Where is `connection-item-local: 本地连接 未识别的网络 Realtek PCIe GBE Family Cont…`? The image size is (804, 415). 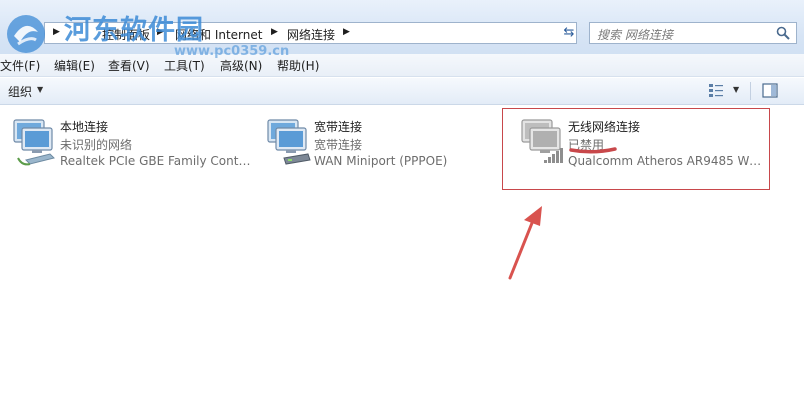 connection-item-local: 本地连接 未识别的网络 Realtek PCIe GBE Family Cont… is located at coordinates (133, 146).